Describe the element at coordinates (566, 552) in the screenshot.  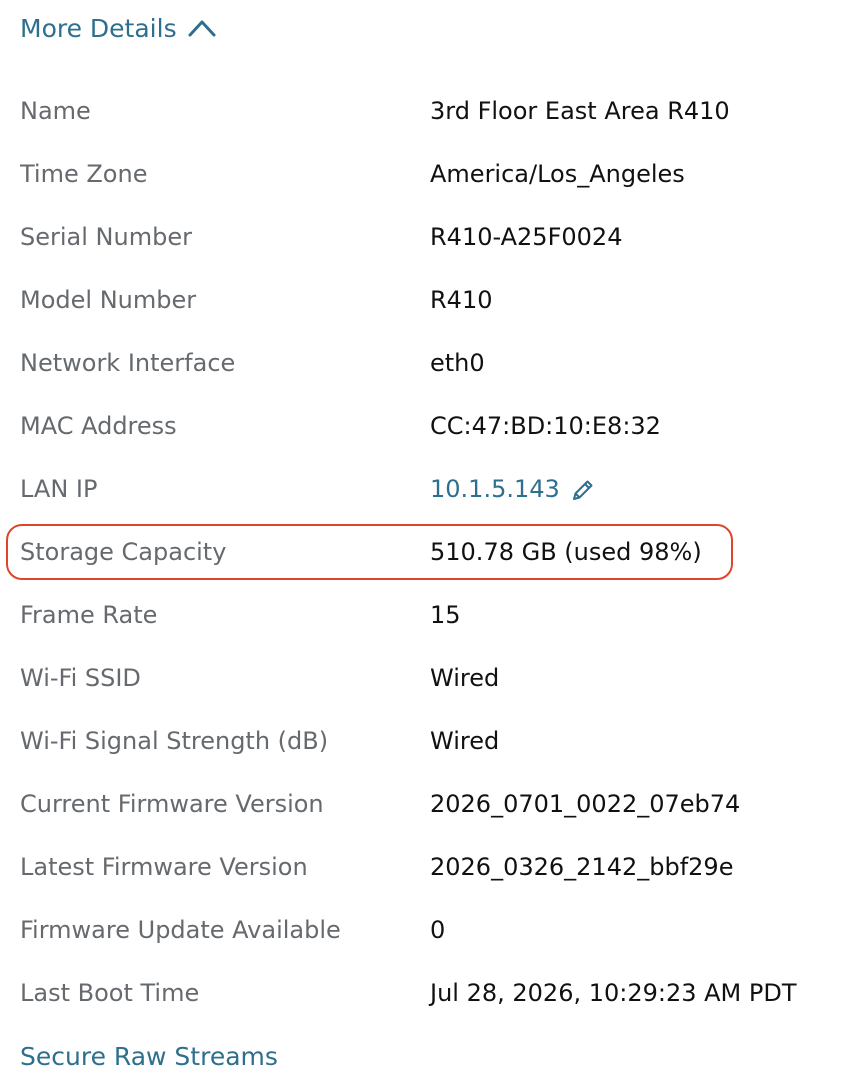
I see `detail-value: 510.78 GB (used 98%)` at that location.